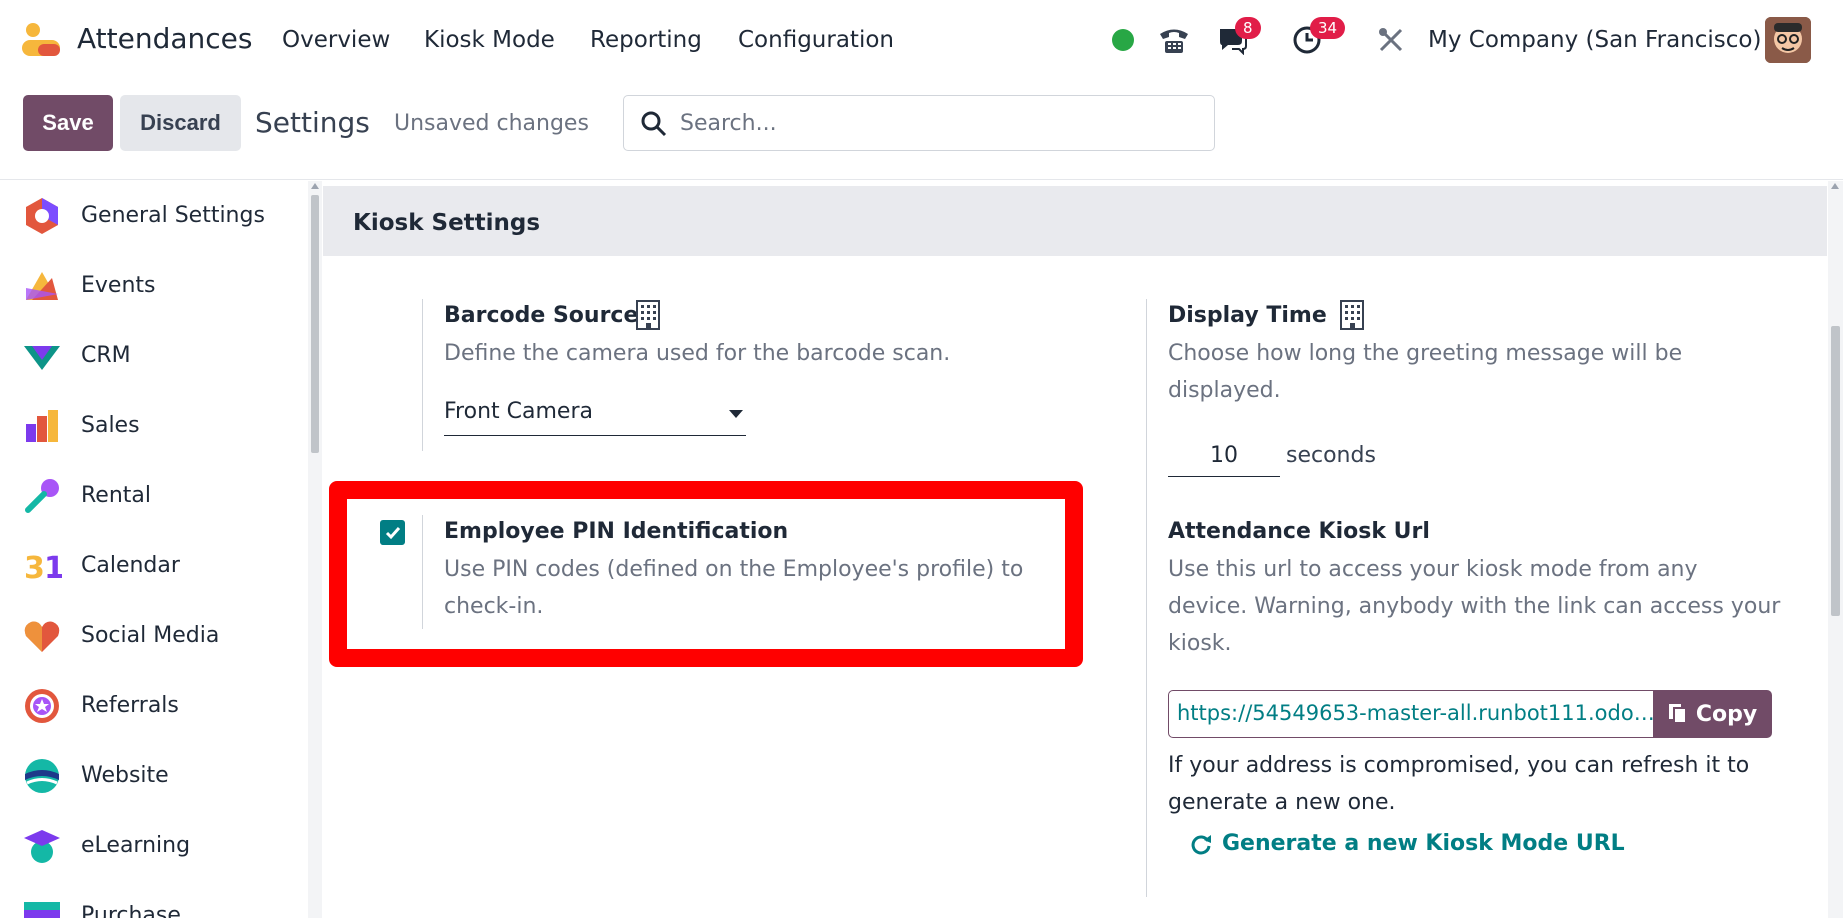 This screenshot has height=918, width=1843. I want to click on sidebar-item-label: Events, so click(118, 285).